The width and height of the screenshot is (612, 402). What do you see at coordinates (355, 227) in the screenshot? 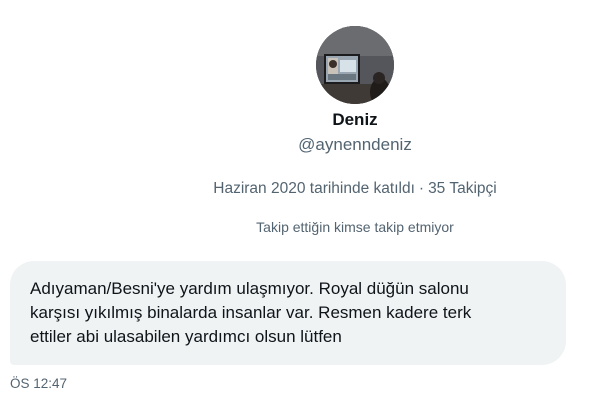
I see `mutual-followers-info: Takip ettiğin kimse takip etmiyor` at bounding box center [355, 227].